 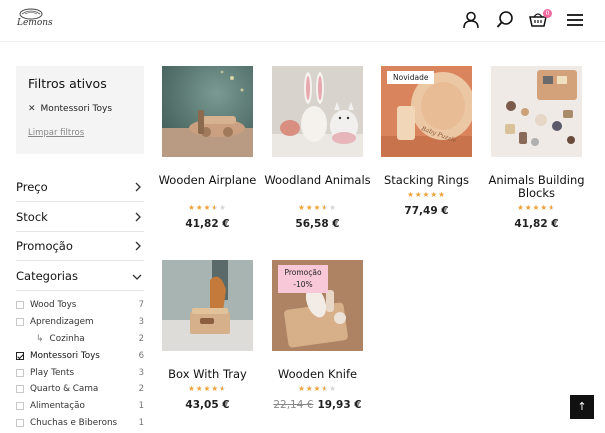 I want to click on product-card: Woodland Animals ★★★★★ 56,58 €, so click(x=317, y=151).